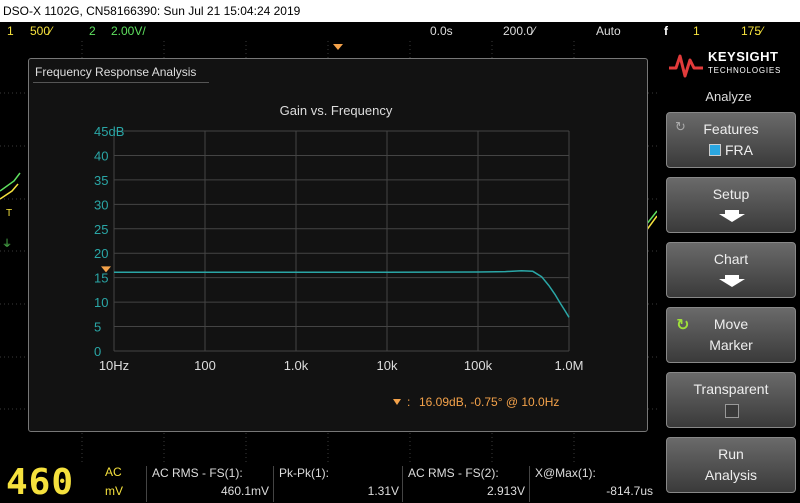  I want to click on ch2-number: 2, so click(92, 31).